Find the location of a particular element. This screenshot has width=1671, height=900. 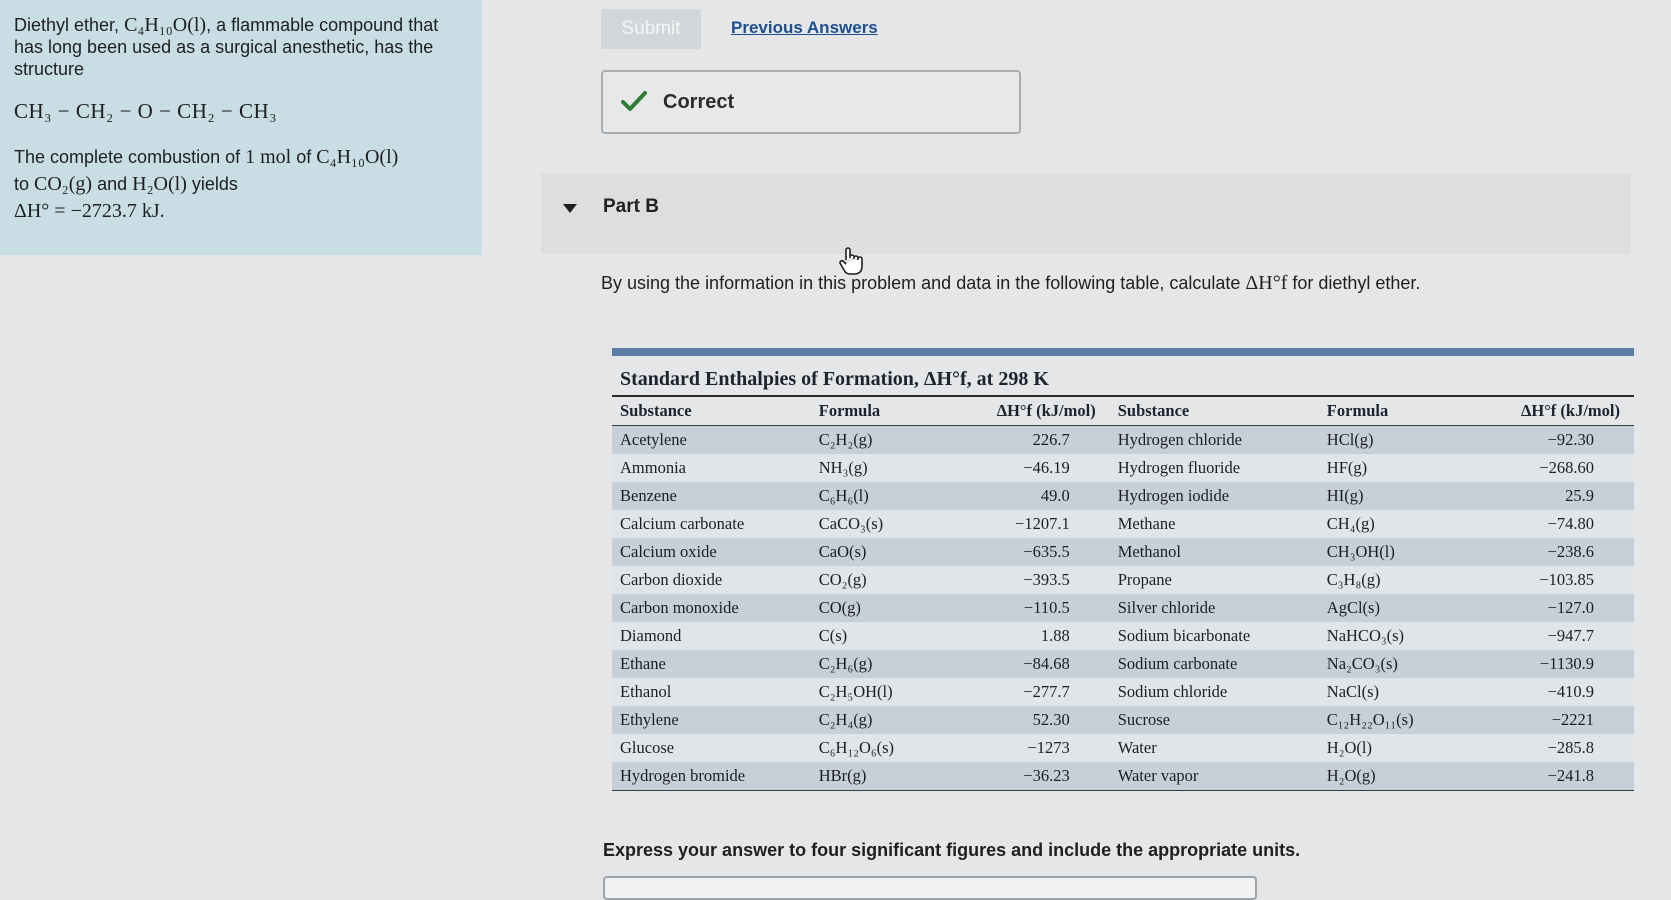

cell-substance-b: Sodium chloride is located at coordinates (1214, 692).